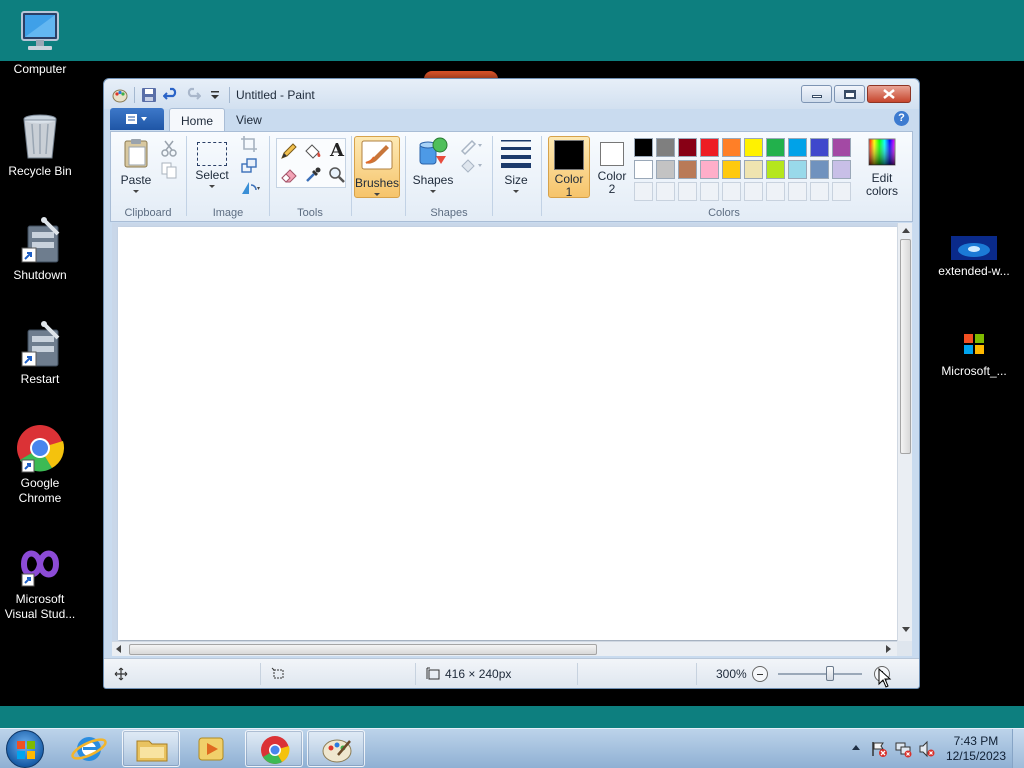 The width and height of the screenshot is (1024, 768). What do you see at coordinates (211, 748) in the screenshot?
I see `taskbar-media-player` at bounding box center [211, 748].